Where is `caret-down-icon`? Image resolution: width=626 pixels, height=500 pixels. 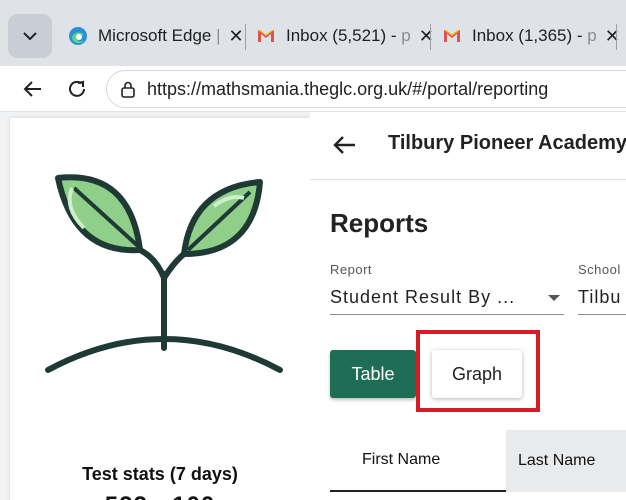 caret-down-icon is located at coordinates (554, 297).